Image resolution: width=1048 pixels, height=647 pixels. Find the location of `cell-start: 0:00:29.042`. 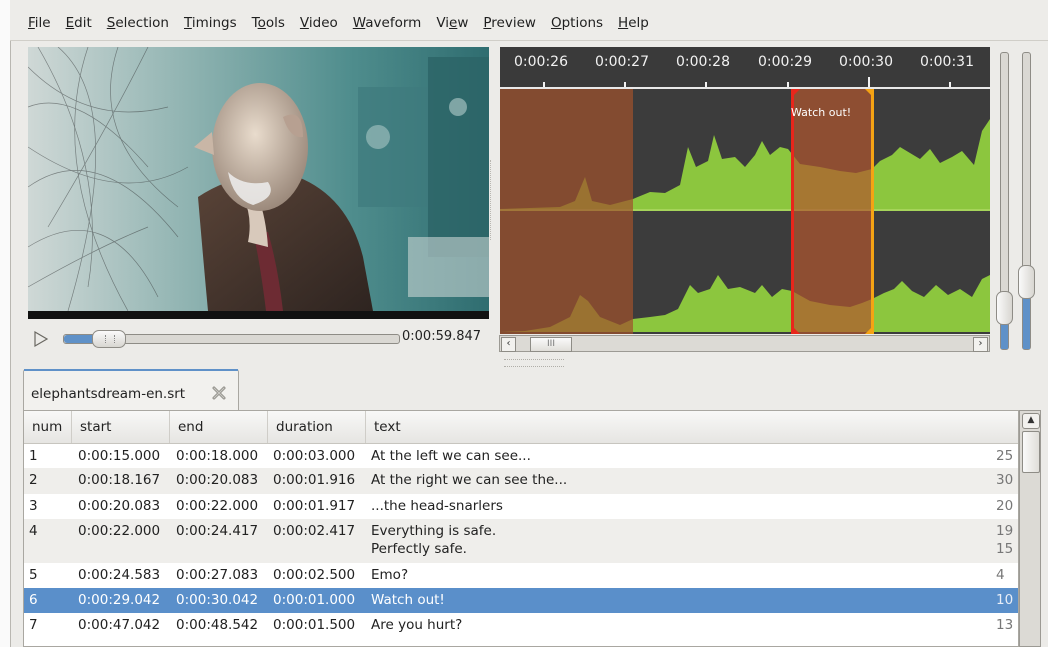

cell-start: 0:00:29.042 is located at coordinates (119, 600).